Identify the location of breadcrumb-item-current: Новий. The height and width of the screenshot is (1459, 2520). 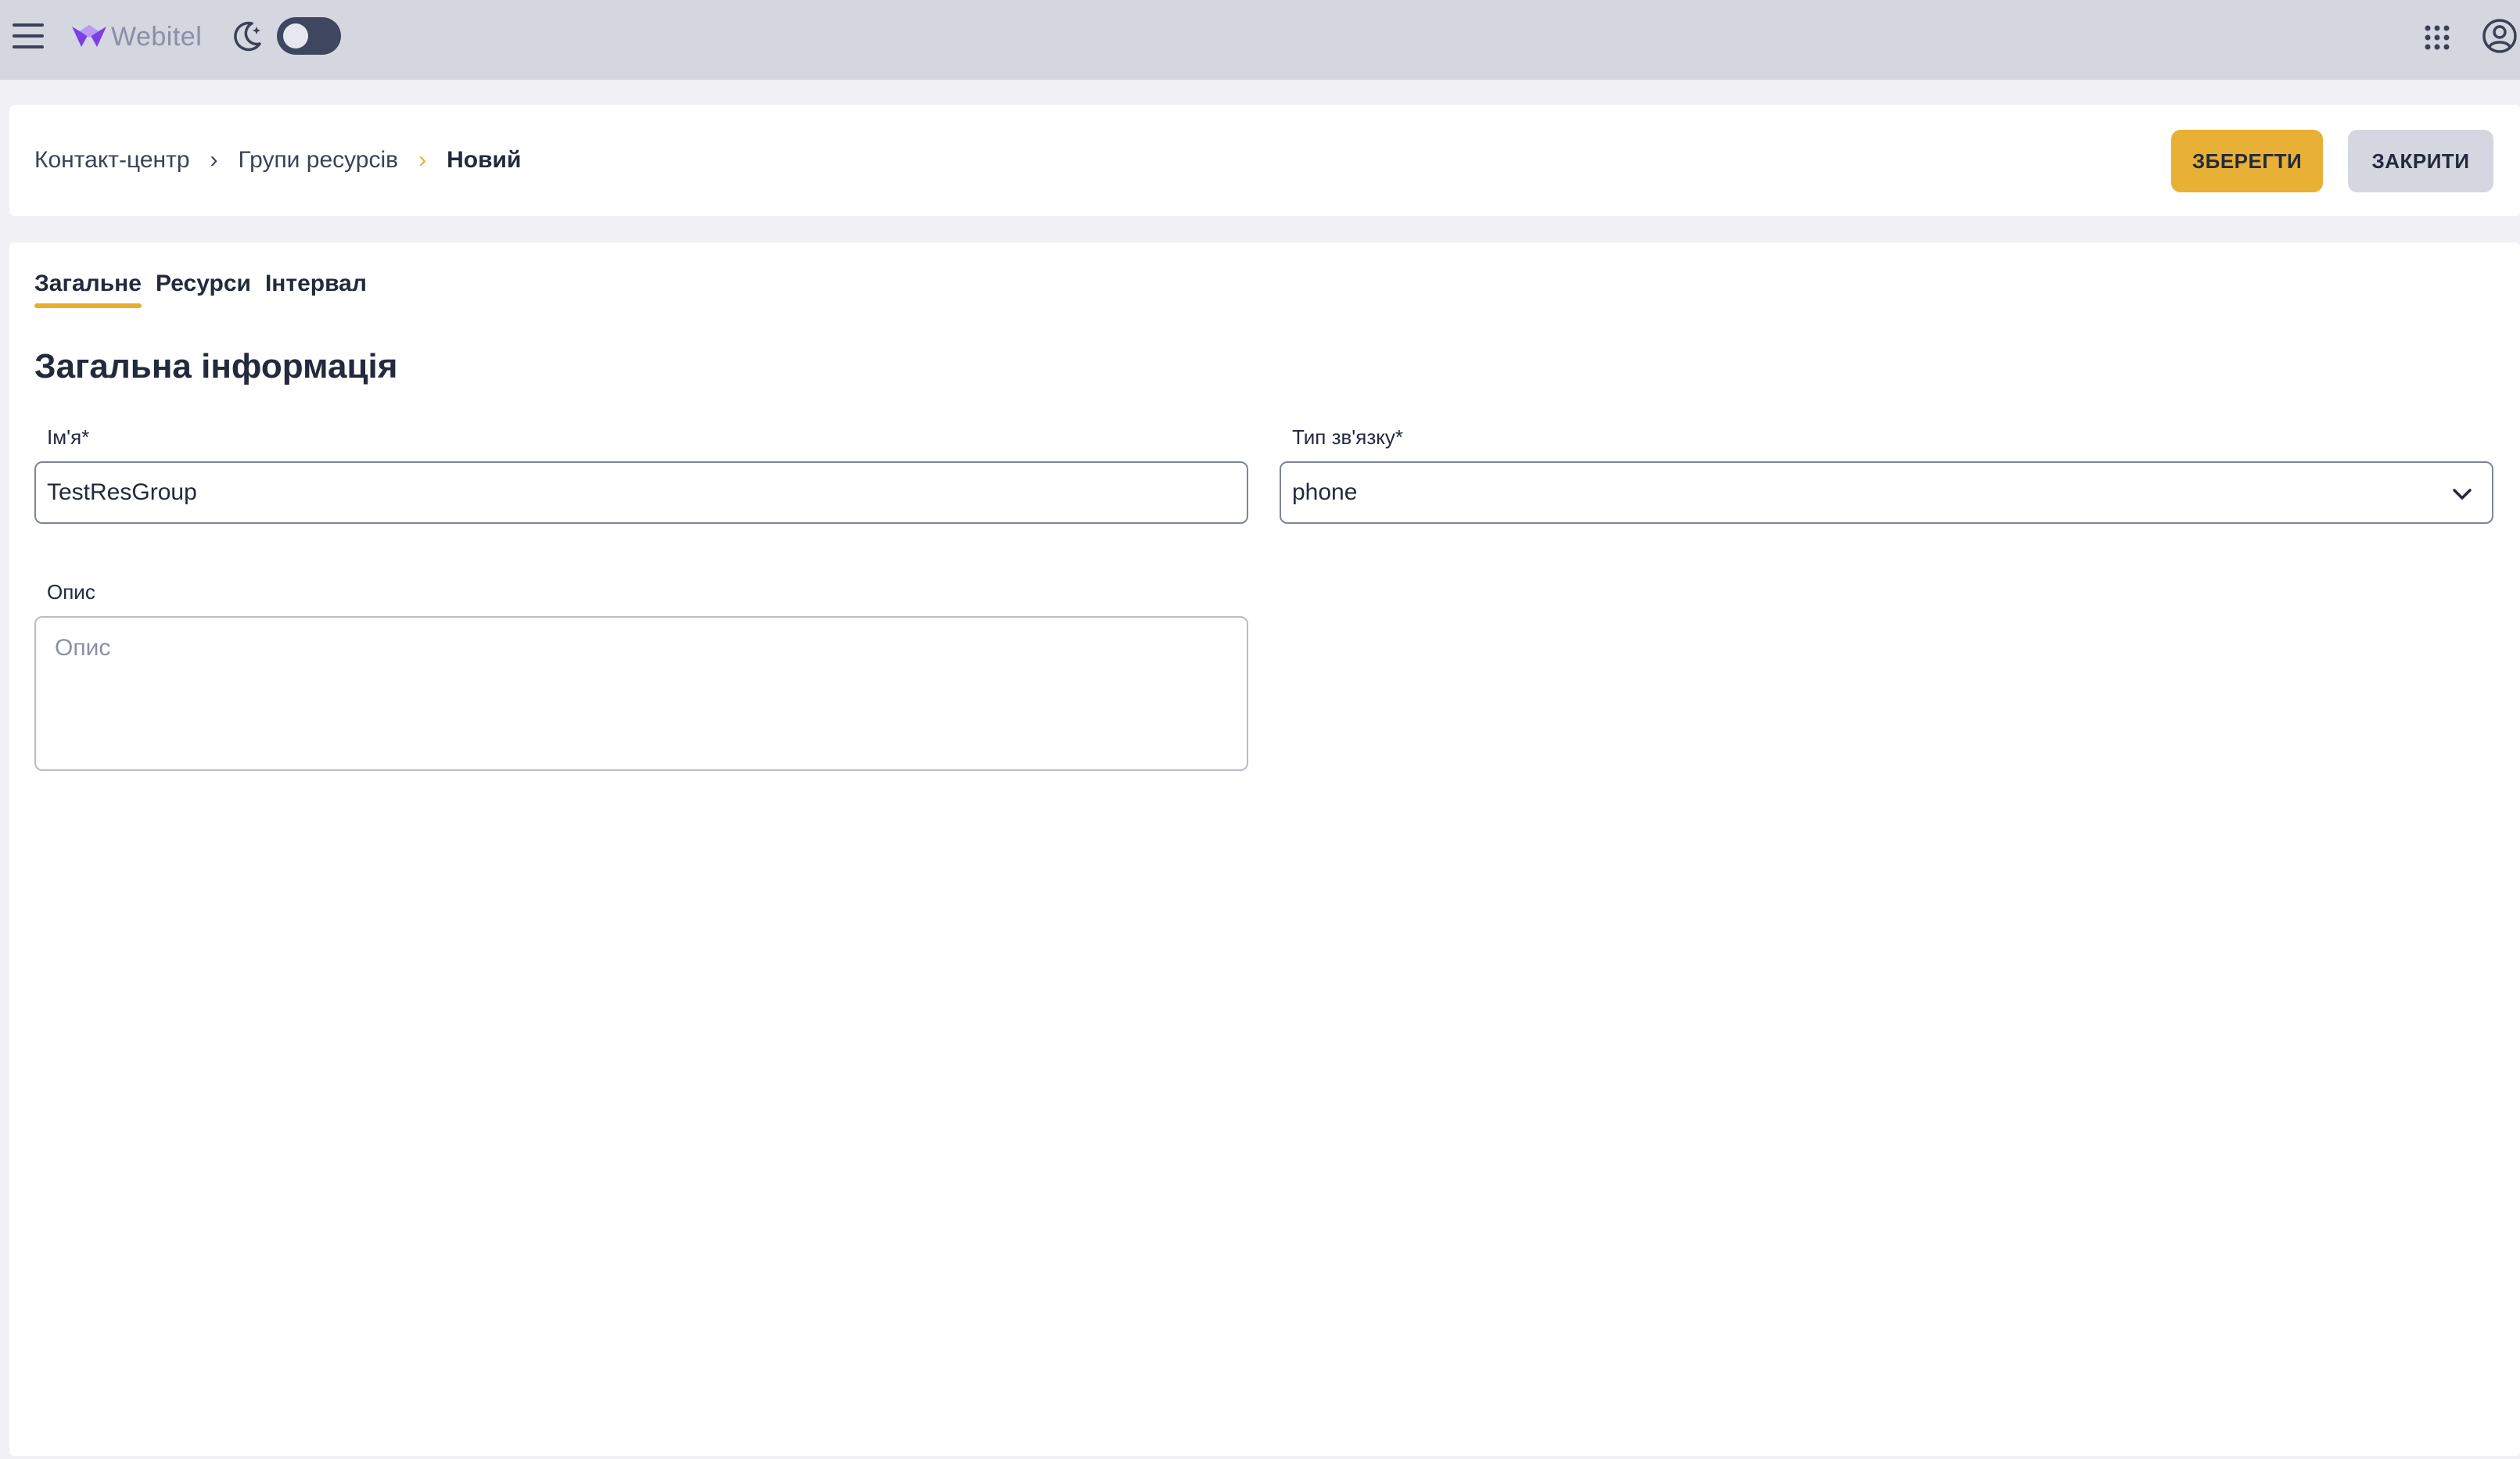
(484, 160).